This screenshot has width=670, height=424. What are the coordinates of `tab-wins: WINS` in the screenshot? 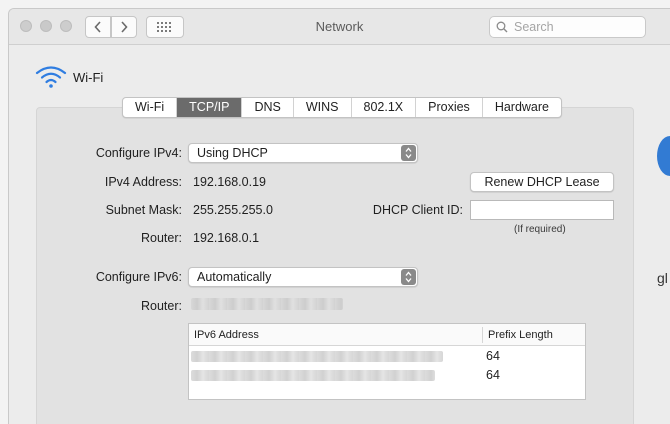 It's located at (323, 107).